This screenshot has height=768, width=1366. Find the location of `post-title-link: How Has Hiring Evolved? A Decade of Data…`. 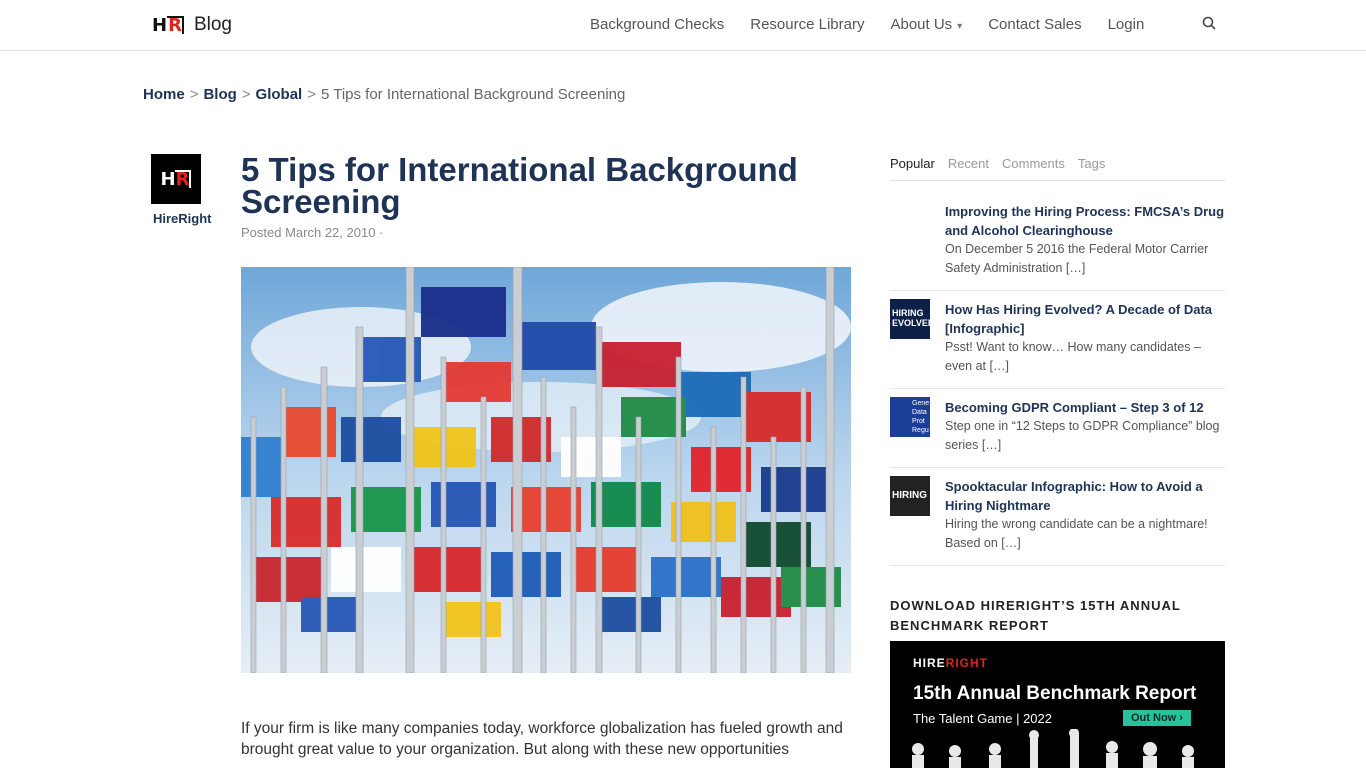

post-title-link: How Has Hiring Evolved? A Decade of Data… is located at coordinates (1085, 319).